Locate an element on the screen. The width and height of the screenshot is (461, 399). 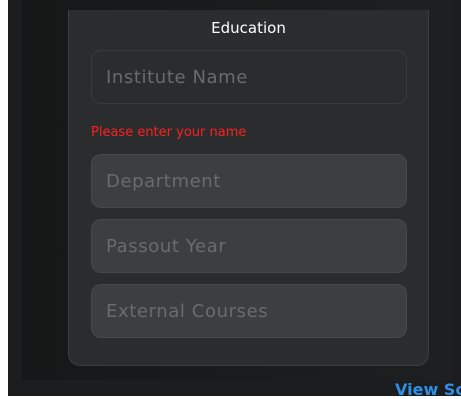
institute-name-placeholder: Institute Name is located at coordinates (177, 77).